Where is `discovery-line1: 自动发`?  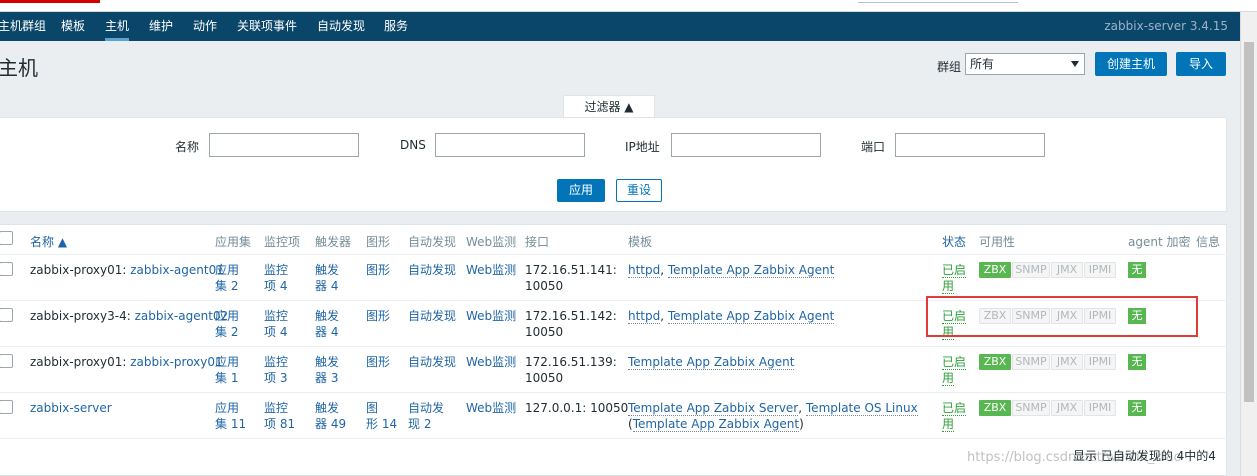
discovery-line1: 自动发 is located at coordinates (426, 408).